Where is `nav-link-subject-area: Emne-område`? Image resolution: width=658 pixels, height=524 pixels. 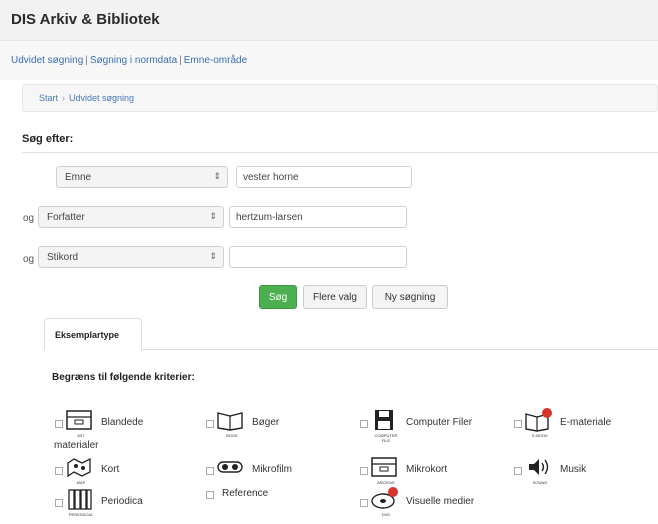 nav-link-subject-area: Emne-område is located at coordinates (215, 60).